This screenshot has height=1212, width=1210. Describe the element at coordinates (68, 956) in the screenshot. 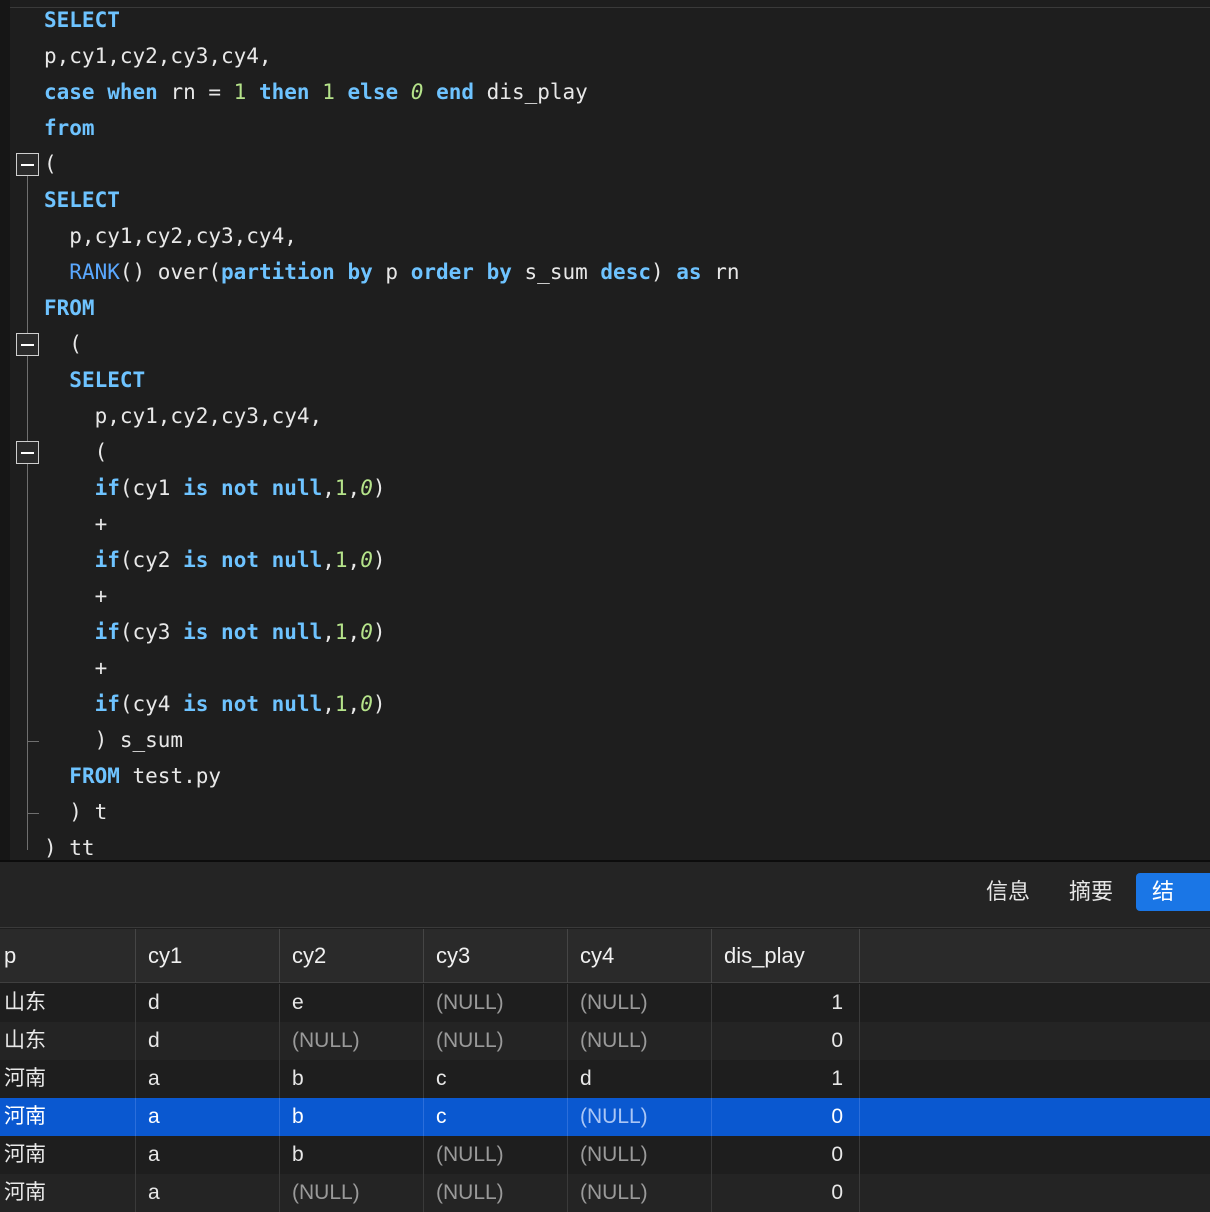

I see `column-header-p: p` at that location.